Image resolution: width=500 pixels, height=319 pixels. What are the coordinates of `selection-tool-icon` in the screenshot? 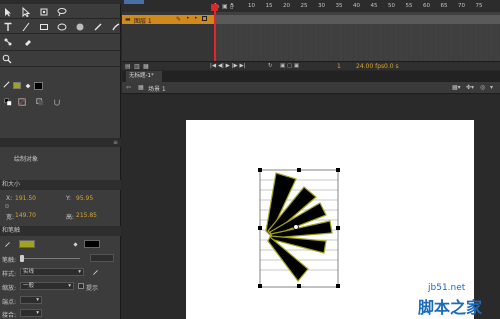 It's located at (8, 12).